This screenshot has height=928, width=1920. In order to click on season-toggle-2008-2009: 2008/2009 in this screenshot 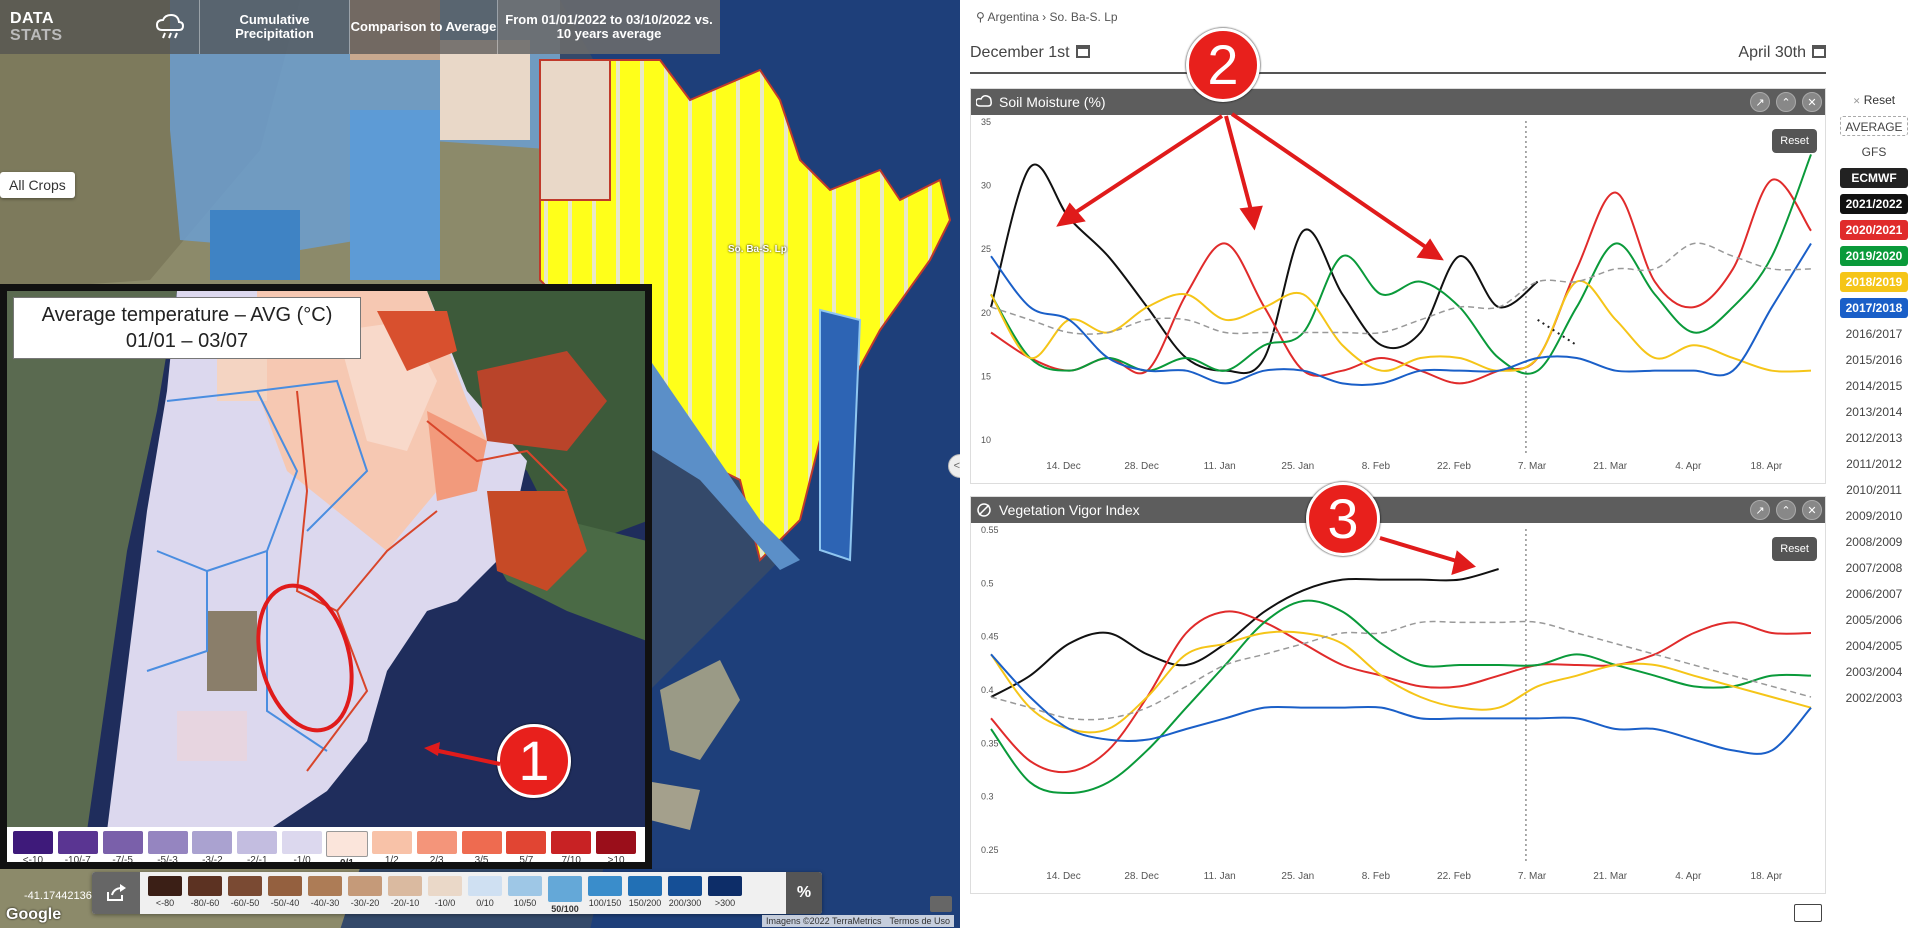, I will do `click(1874, 542)`.